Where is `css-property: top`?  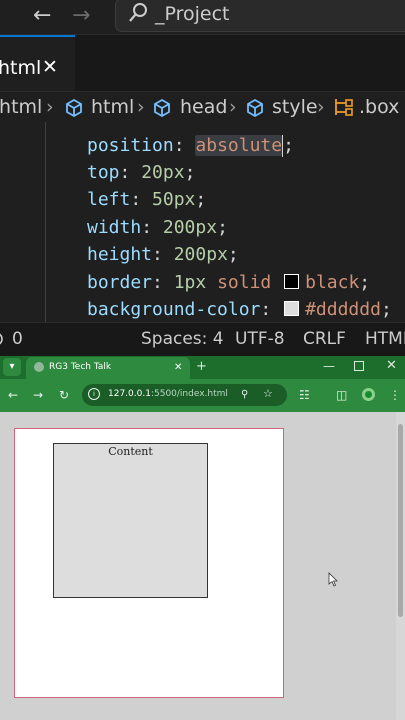
css-property: top is located at coordinates (103, 172).